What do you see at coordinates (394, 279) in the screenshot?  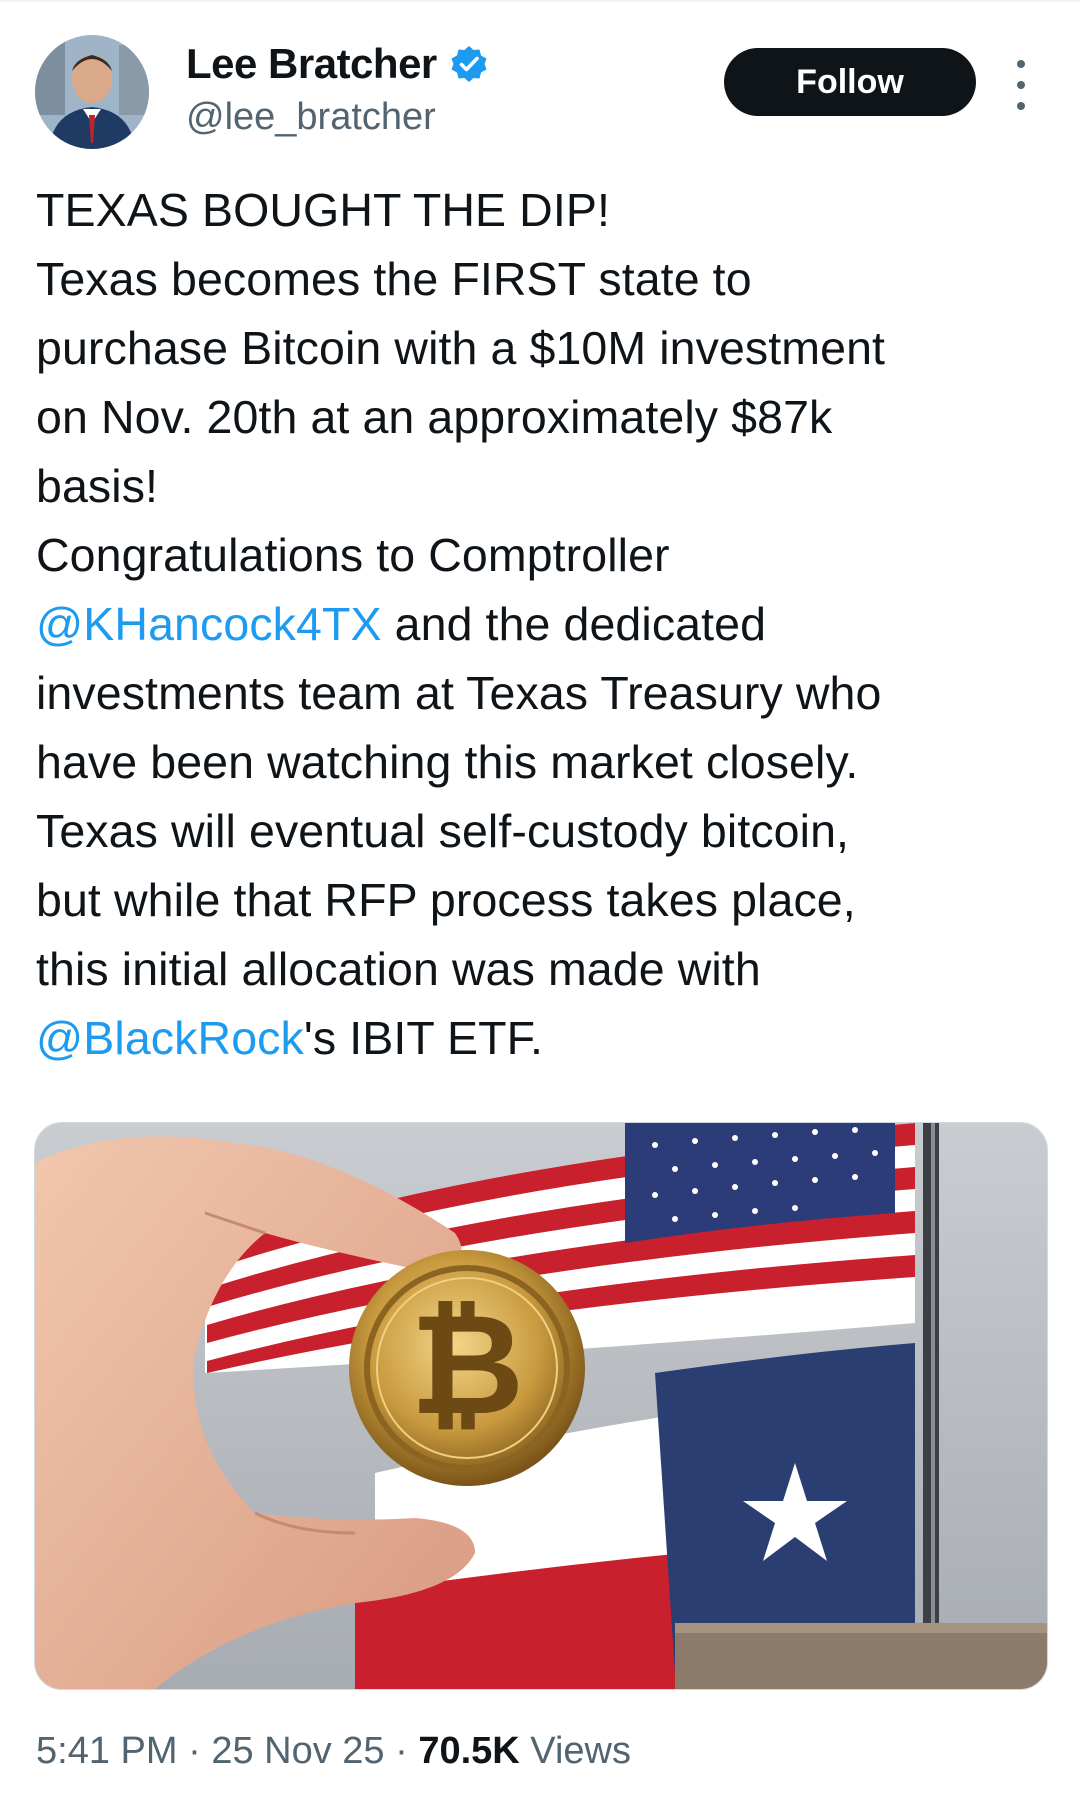 I see `tweet-line: Texas becomes the FIRST state to` at bounding box center [394, 279].